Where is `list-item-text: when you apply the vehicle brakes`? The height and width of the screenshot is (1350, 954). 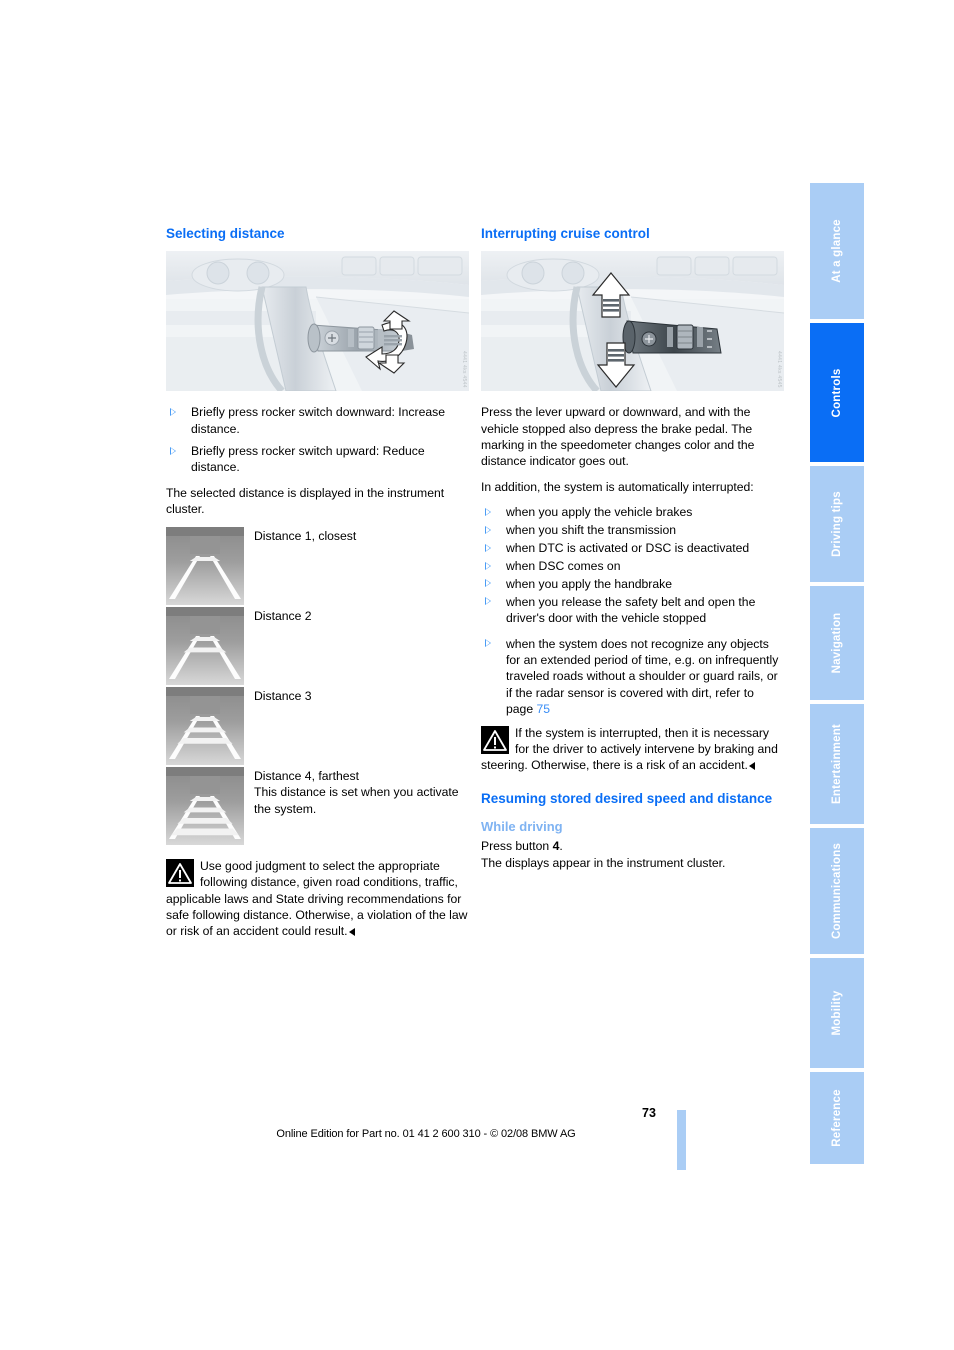 list-item-text: when you apply the vehicle brakes is located at coordinates (599, 512).